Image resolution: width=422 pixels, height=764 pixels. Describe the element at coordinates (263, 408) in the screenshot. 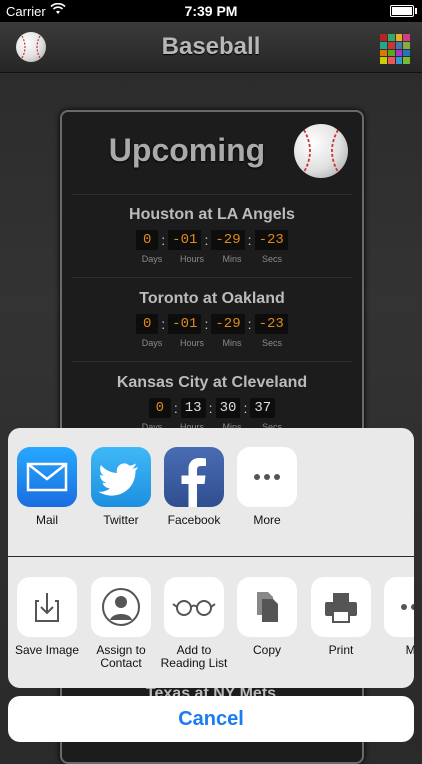

I see `secs-value: 37` at that location.